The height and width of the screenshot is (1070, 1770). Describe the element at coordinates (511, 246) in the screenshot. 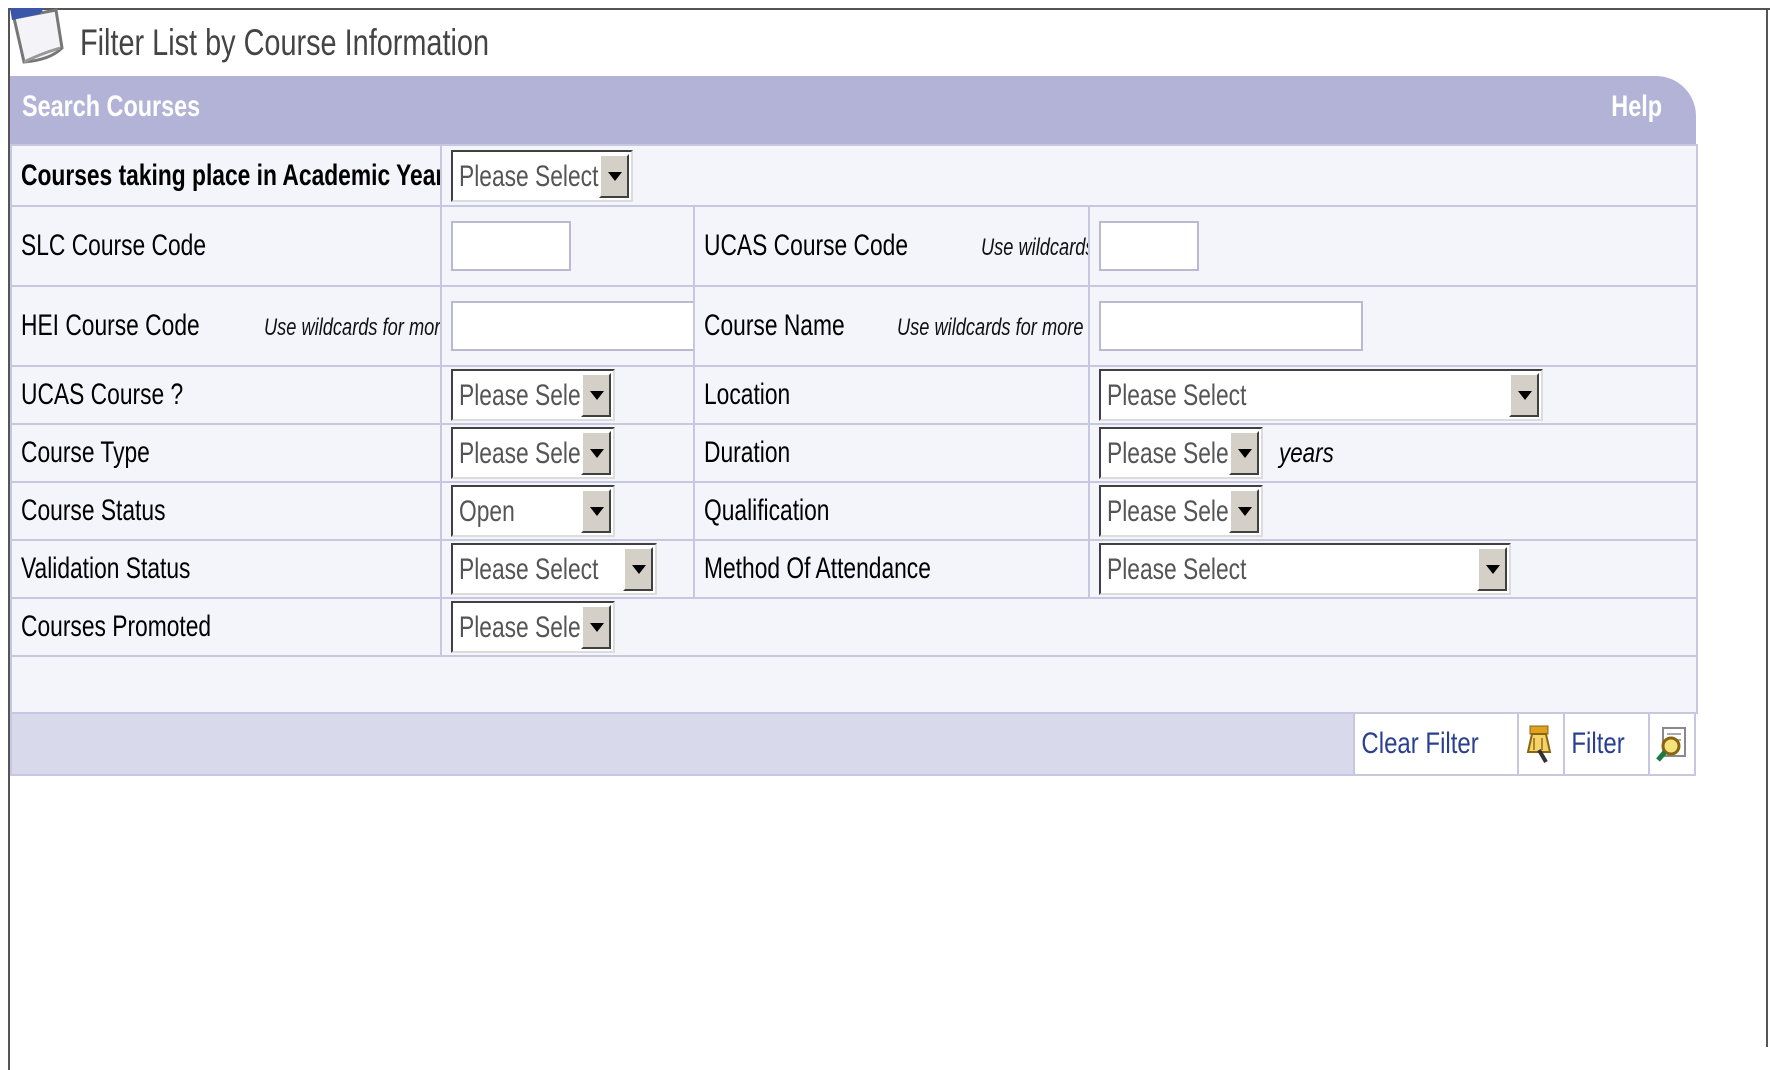

I see `slc-course-code-input` at that location.